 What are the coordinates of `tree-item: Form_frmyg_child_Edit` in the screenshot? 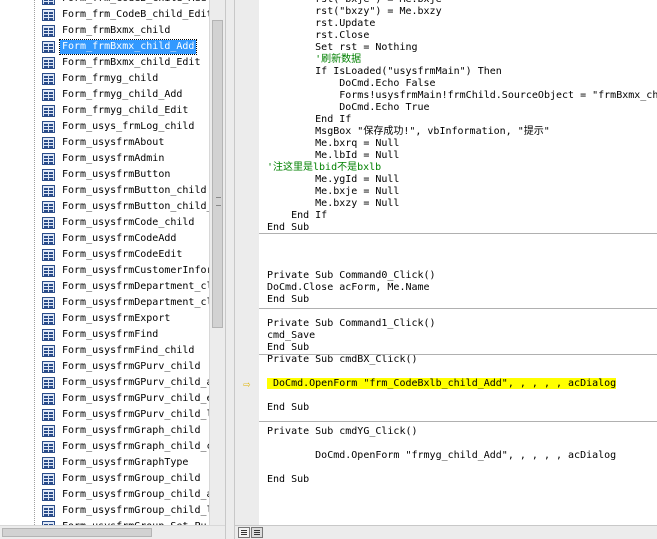 It's located at (116, 111).